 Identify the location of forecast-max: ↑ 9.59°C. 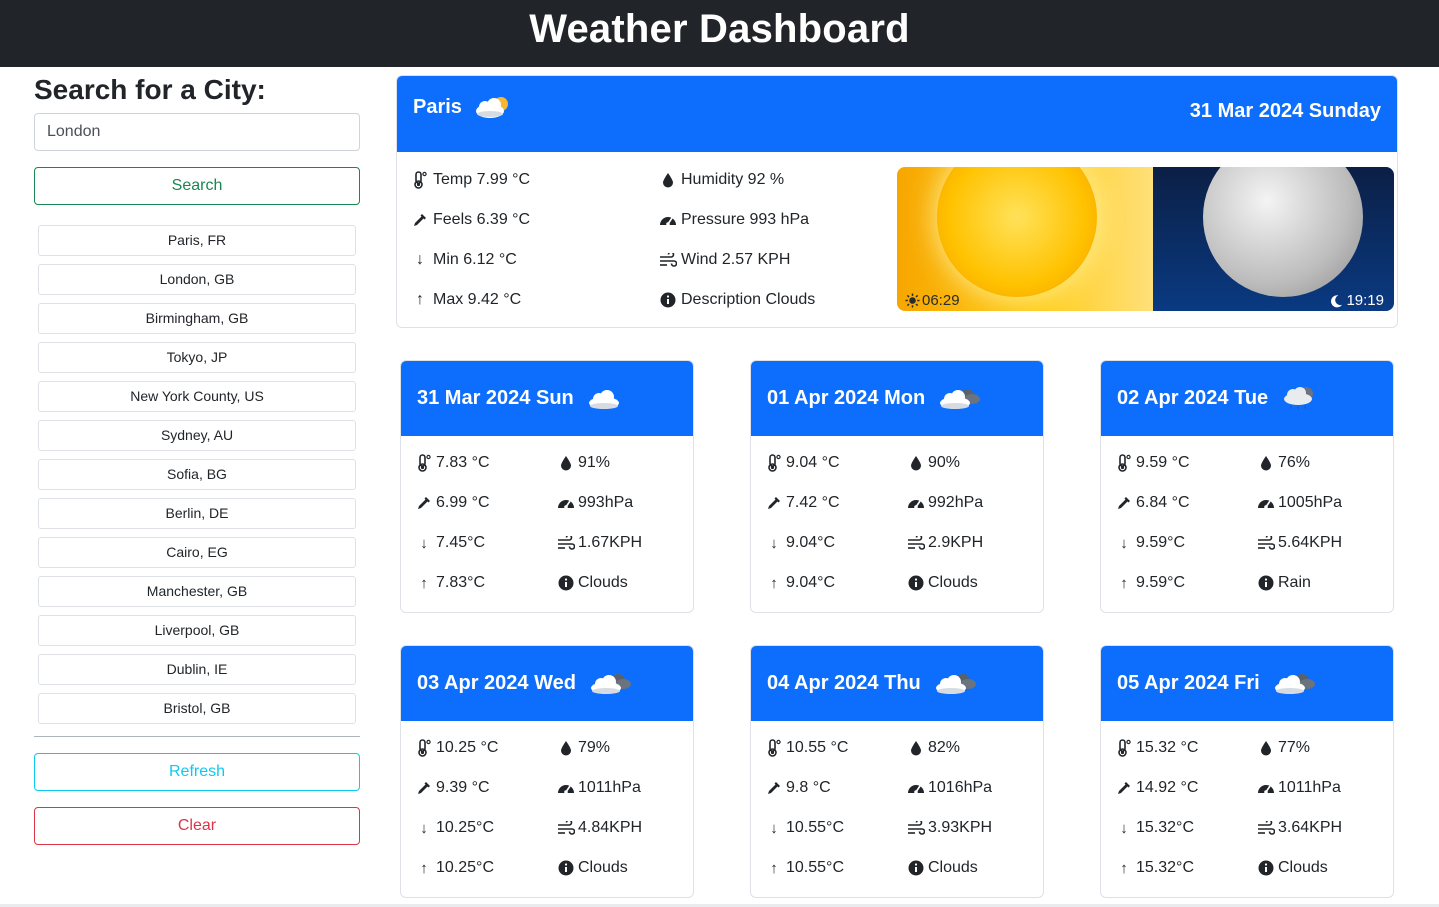
(1150, 583).